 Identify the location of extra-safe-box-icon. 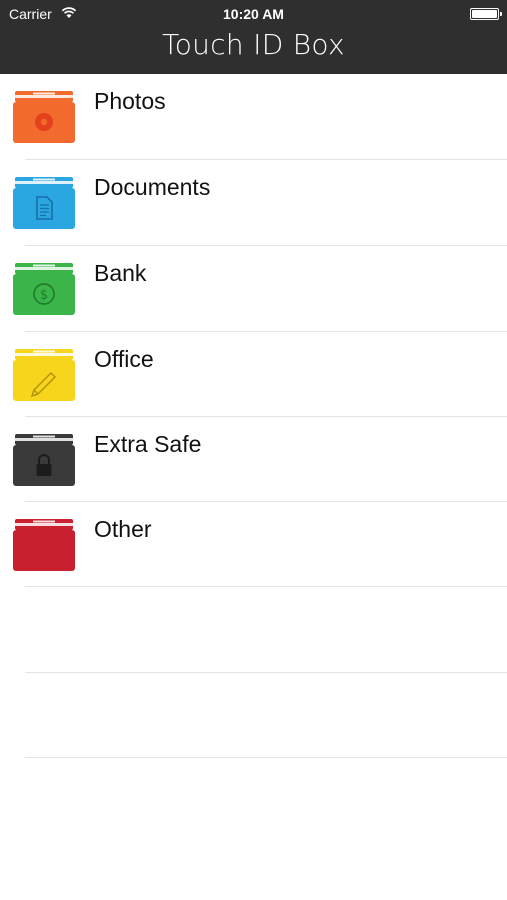
(44, 460).